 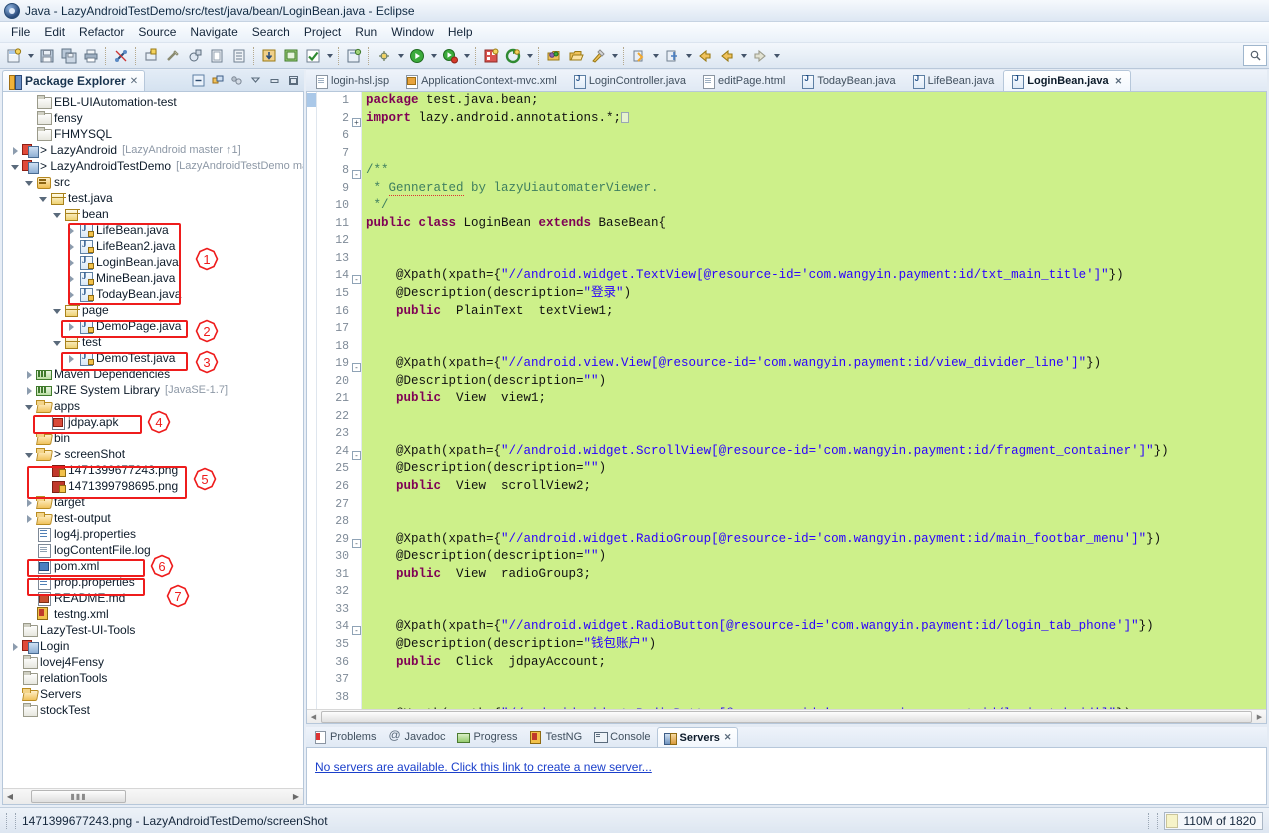 What do you see at coordinates (153, 678) in the screenshot?
I see `tree-item: relationTools` at bounding box center [153, 678].